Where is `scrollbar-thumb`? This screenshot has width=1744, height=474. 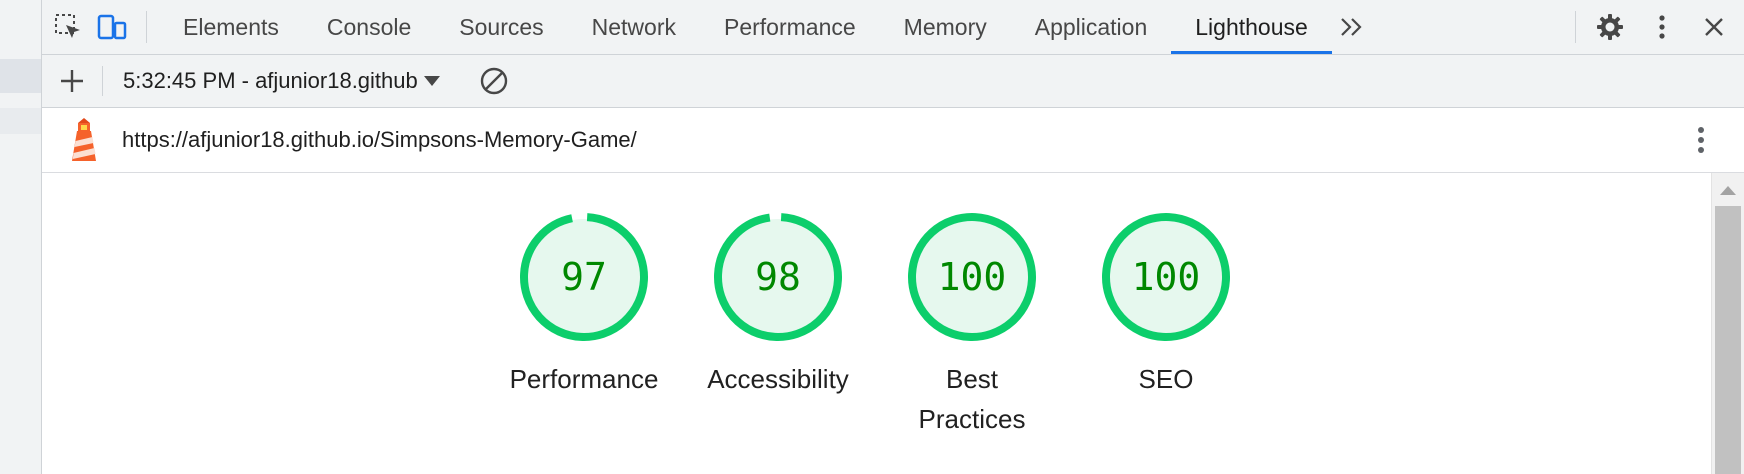 scrollbar-thumb is located at coordinates (1728, 340).